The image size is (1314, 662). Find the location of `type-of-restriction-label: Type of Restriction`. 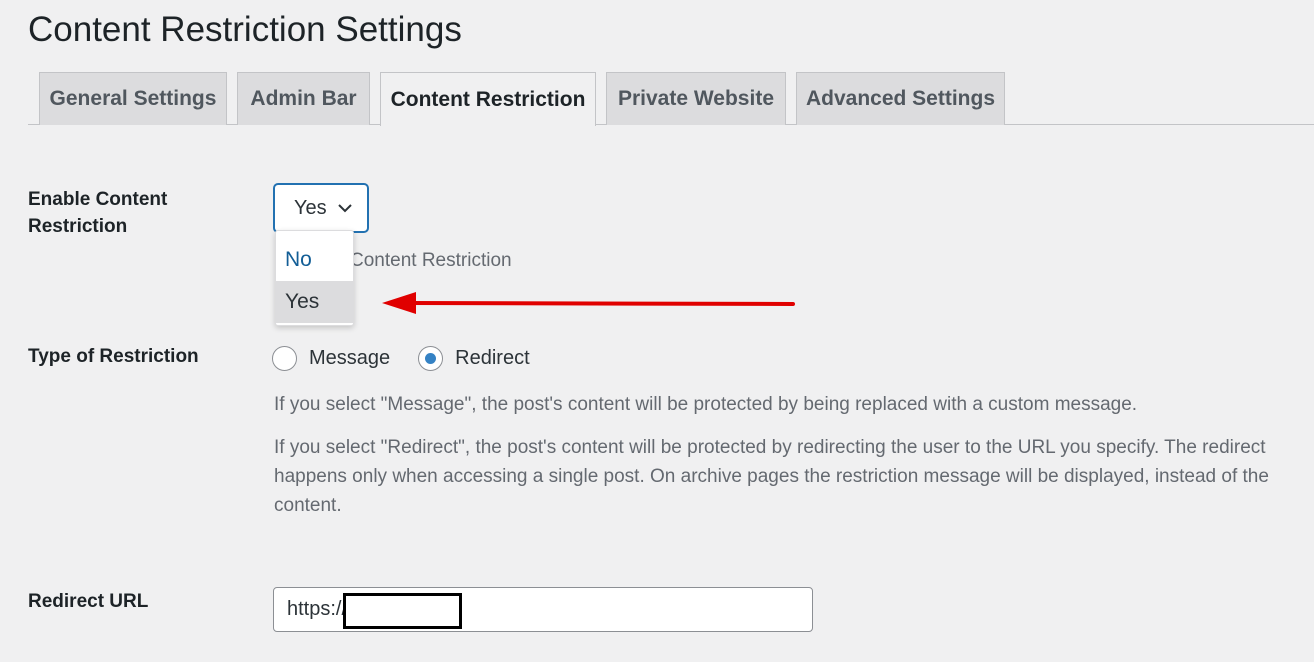

type-of-restriction-label: Type of Restriction is located at coordinates (113, 356).